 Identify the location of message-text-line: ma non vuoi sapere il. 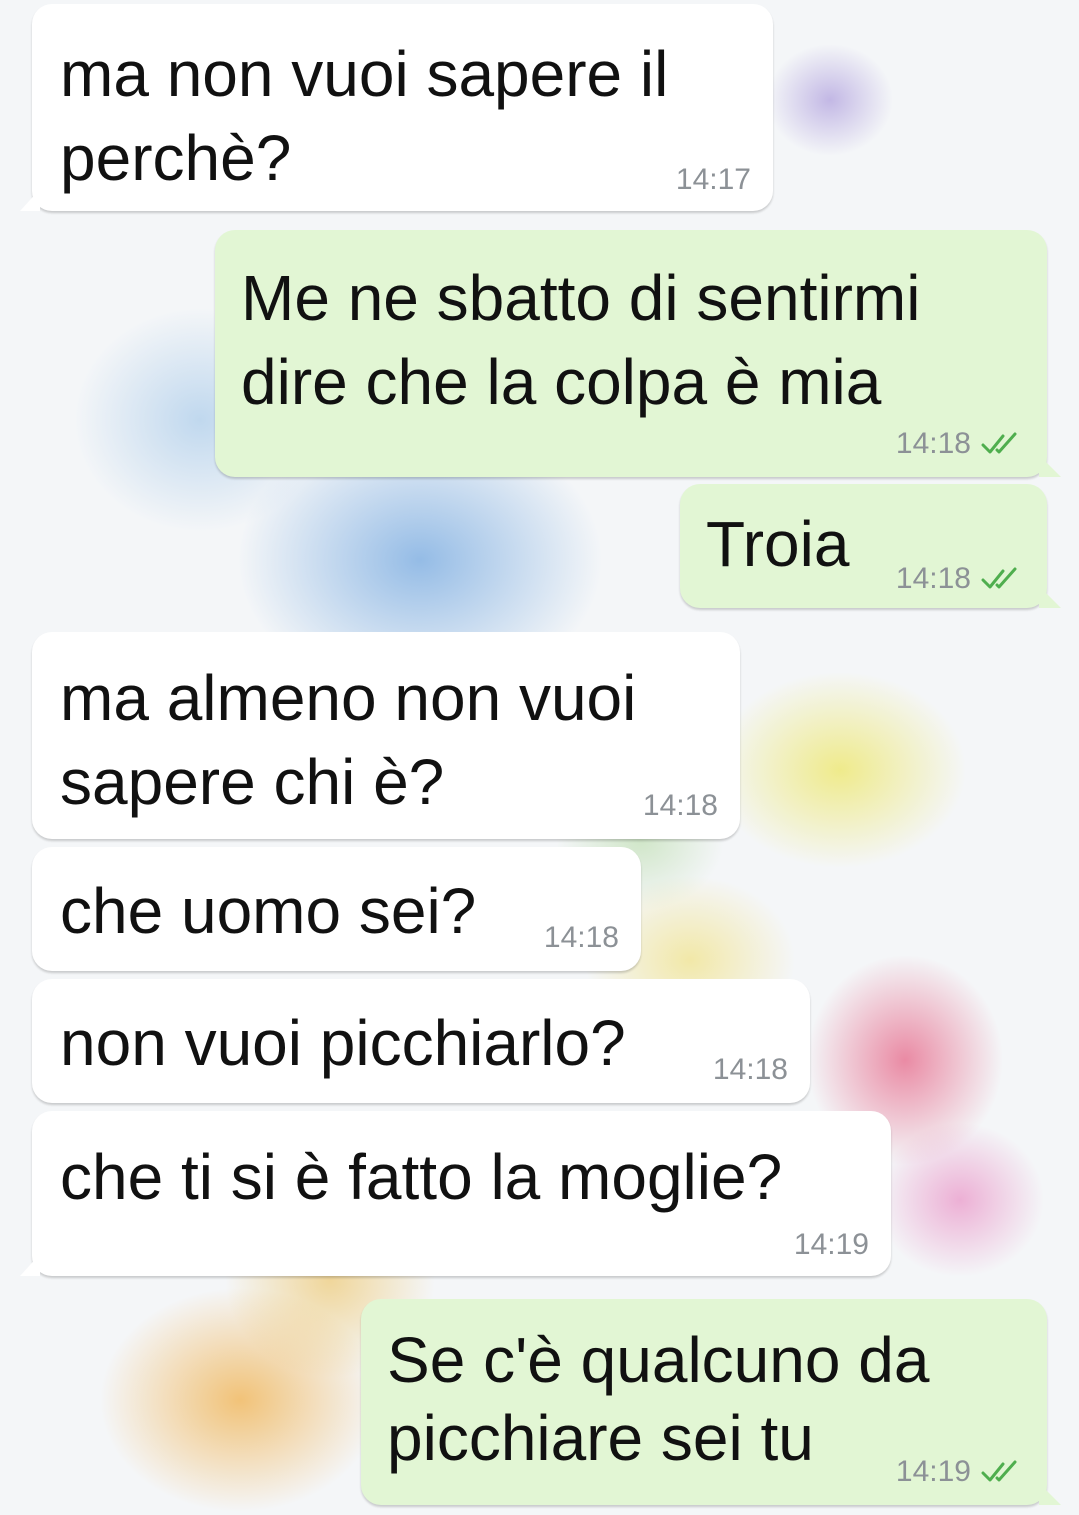
(364, 74).